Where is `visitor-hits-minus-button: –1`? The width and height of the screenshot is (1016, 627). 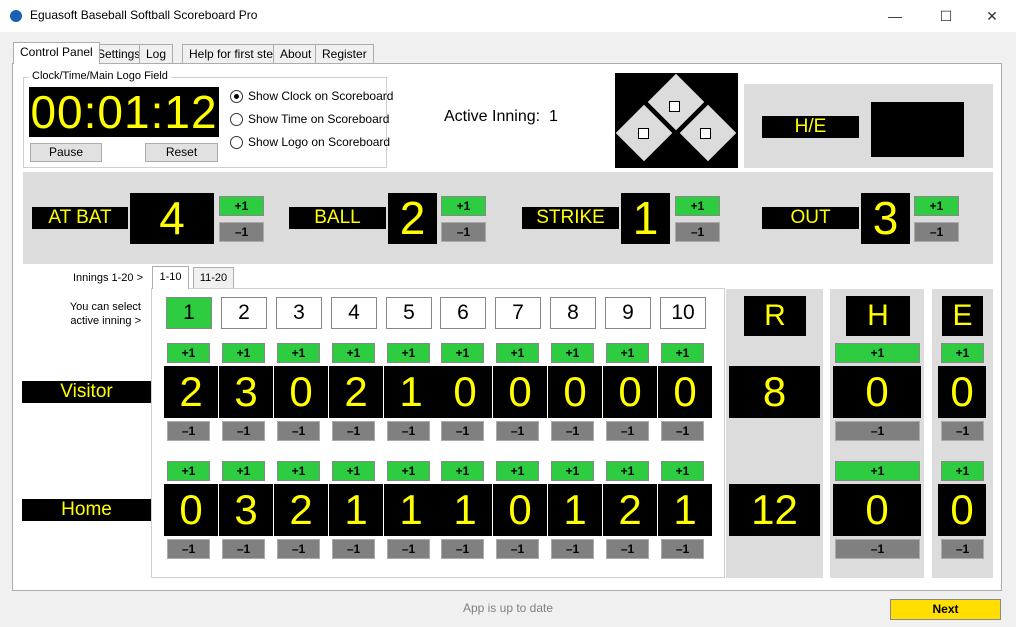
visitor-hits-minus-button: –1 is located at coordinates (877, 431).